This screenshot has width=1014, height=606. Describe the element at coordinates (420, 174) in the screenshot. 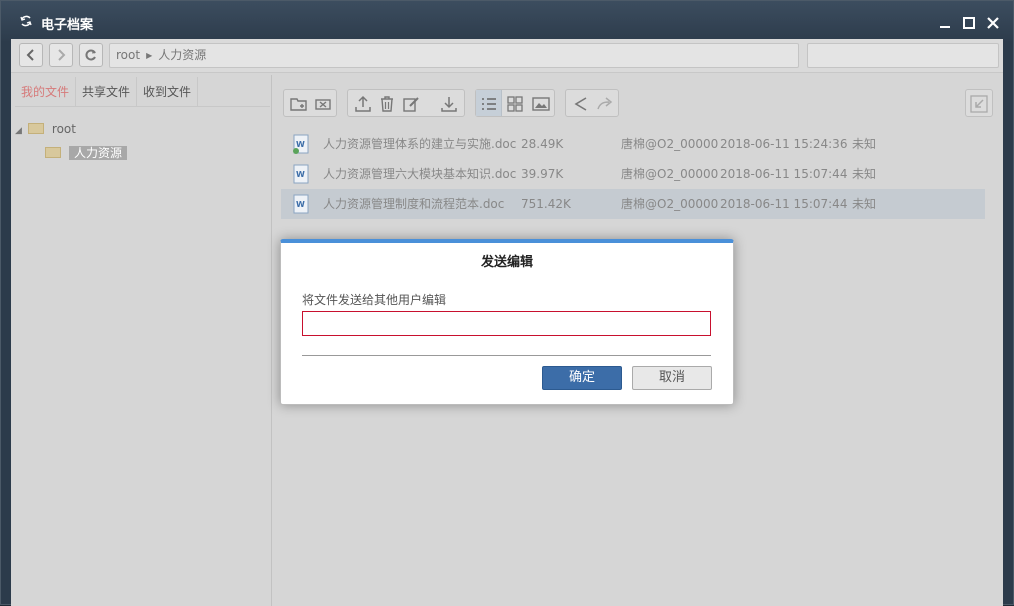

I see `file-name: 人力资源管理六大模块基本知识.doc` at that location.